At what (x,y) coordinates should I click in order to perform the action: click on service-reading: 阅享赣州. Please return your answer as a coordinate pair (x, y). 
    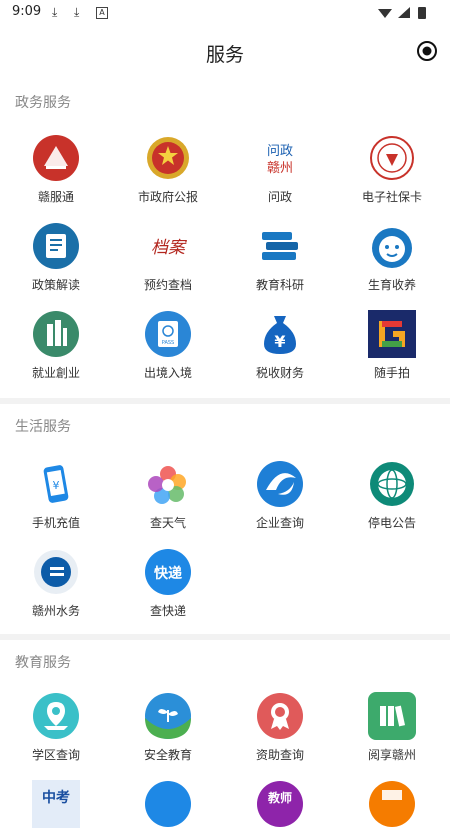
    Looking at the image, I should click on (392, 727).